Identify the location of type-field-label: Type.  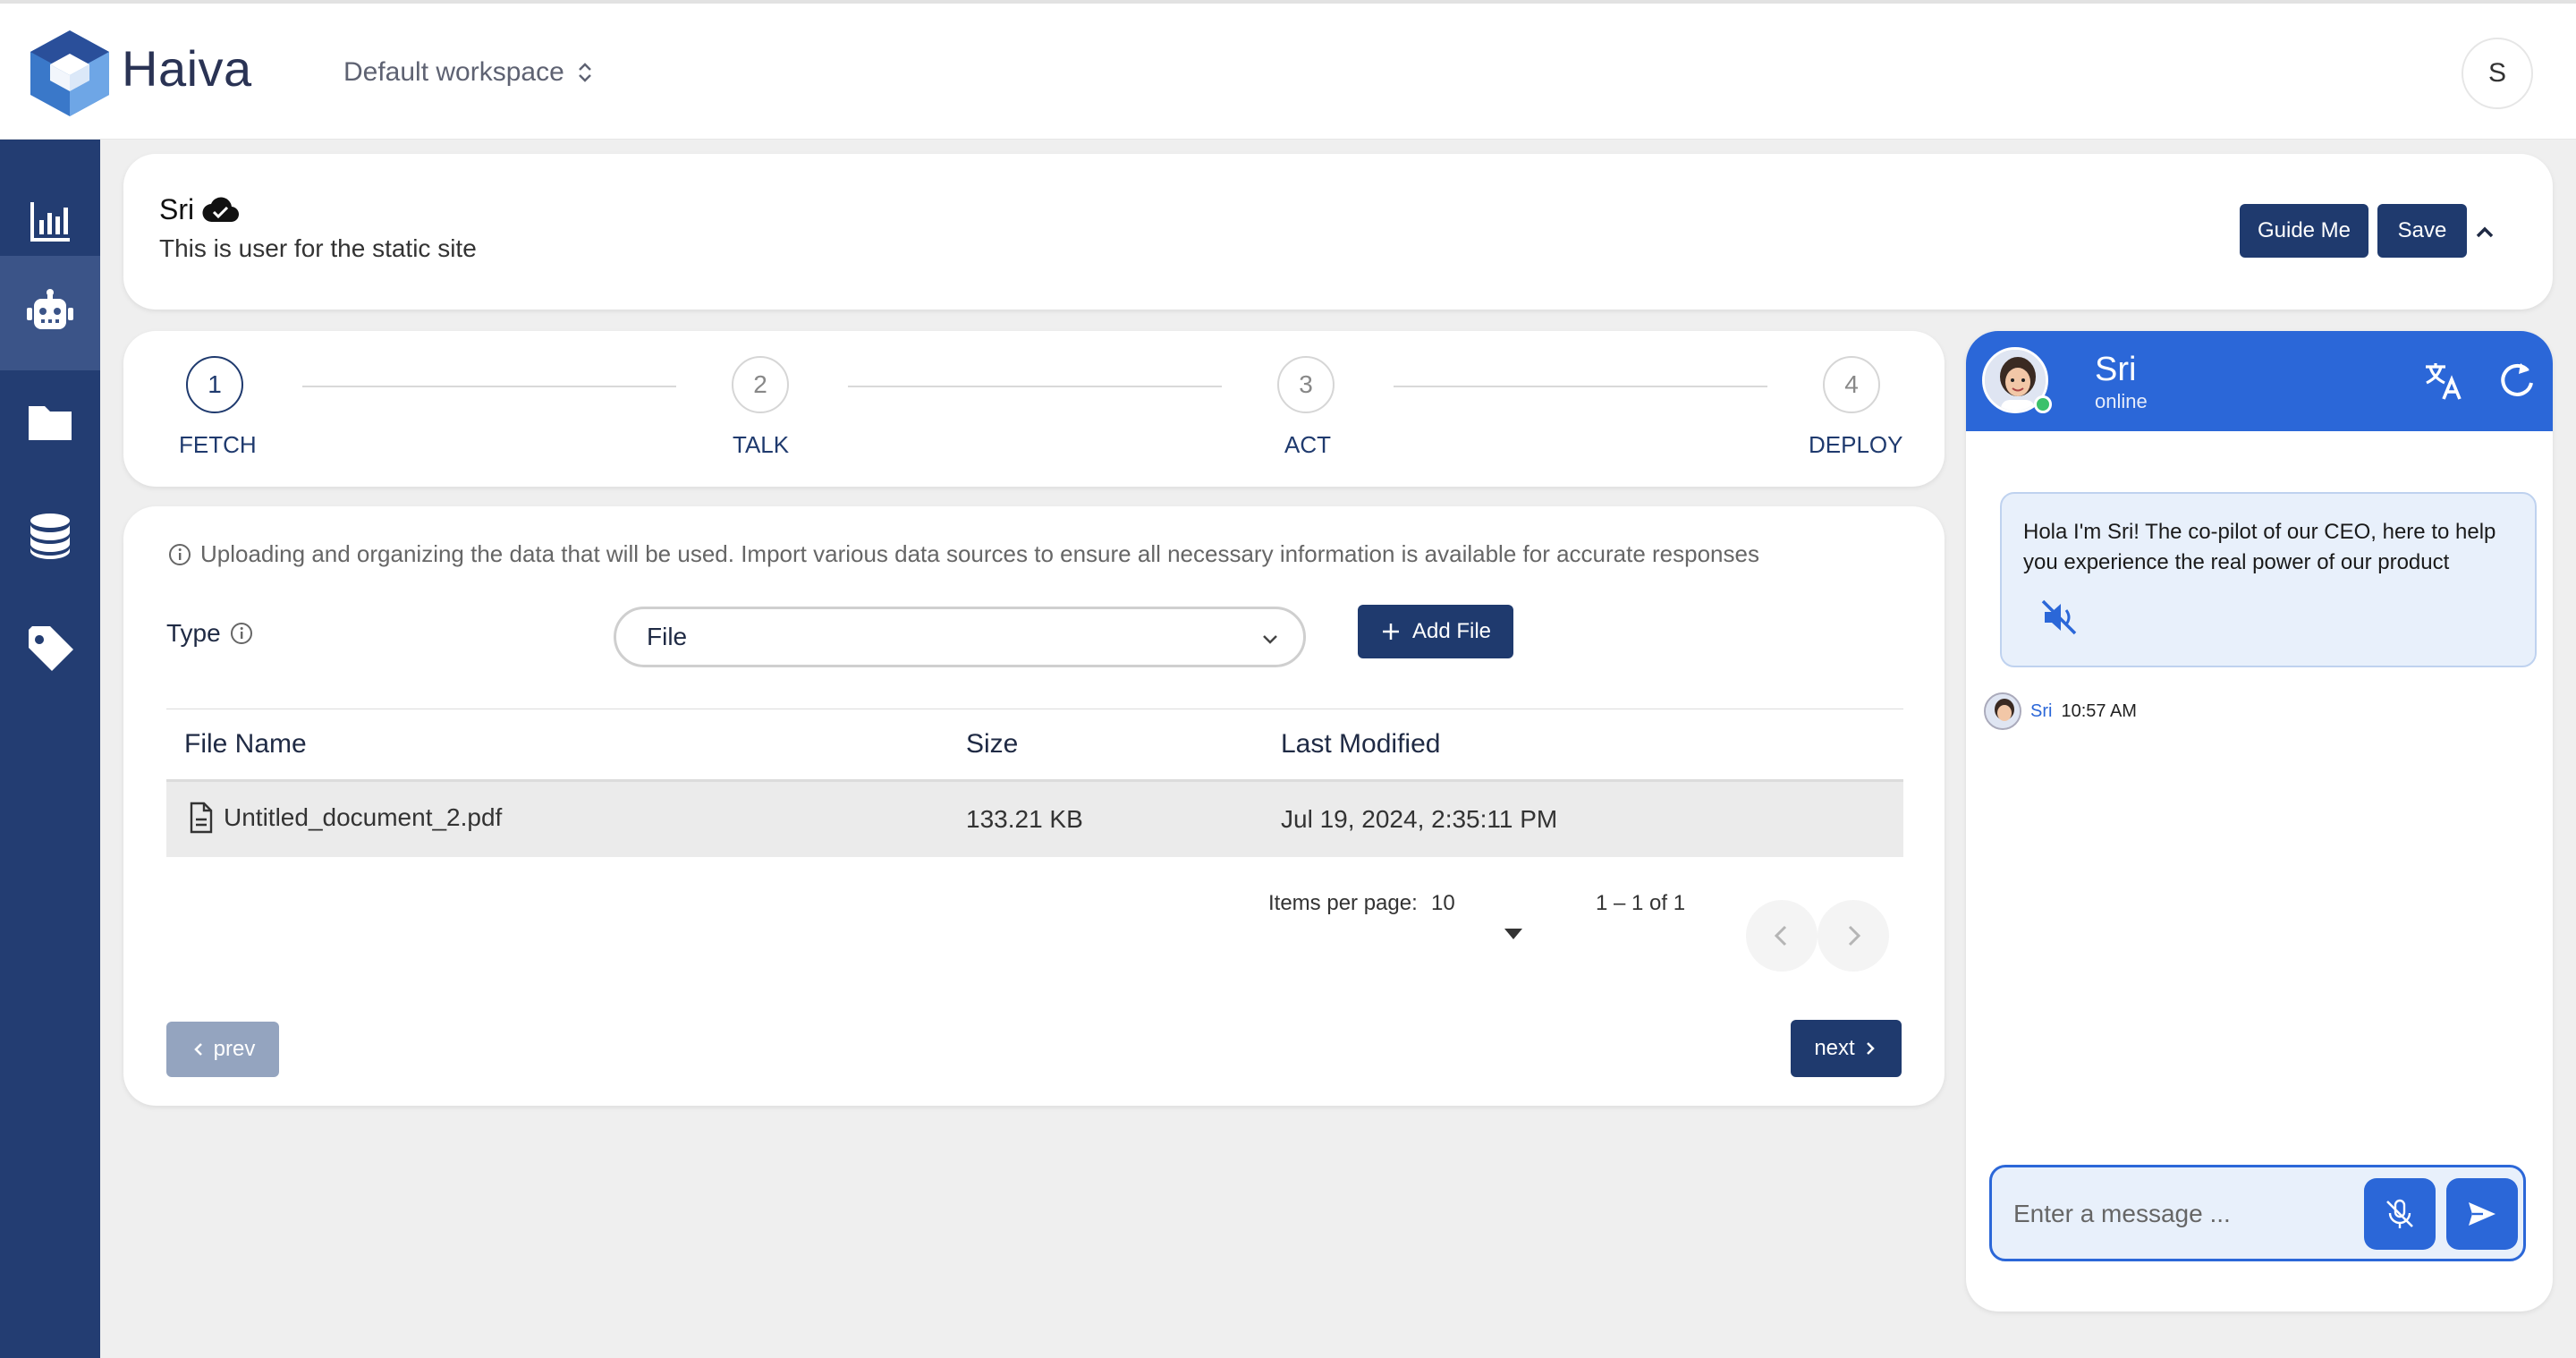
(209, 633).